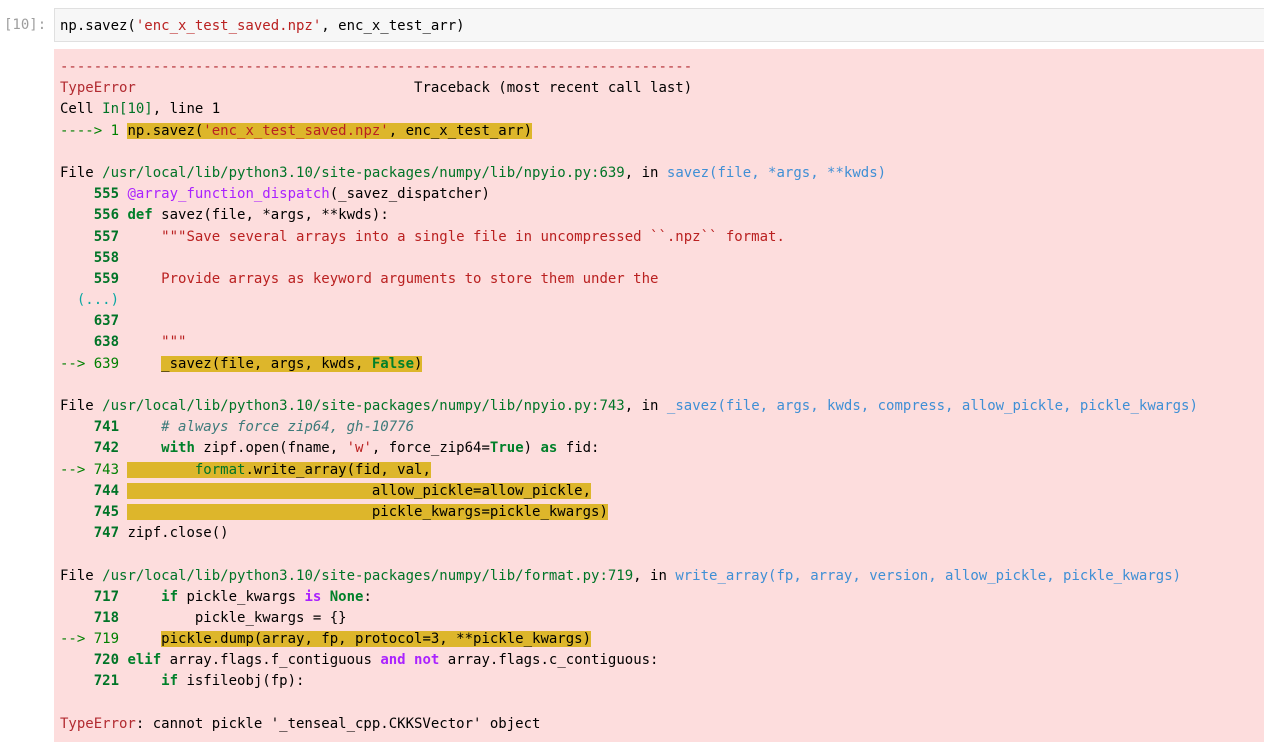 The width and height of the screenshot is (1264, 742). What do you see at coordinates (94, 257) in the screenshot?
I see `code-line: 558` at bounding box center [94, 257].